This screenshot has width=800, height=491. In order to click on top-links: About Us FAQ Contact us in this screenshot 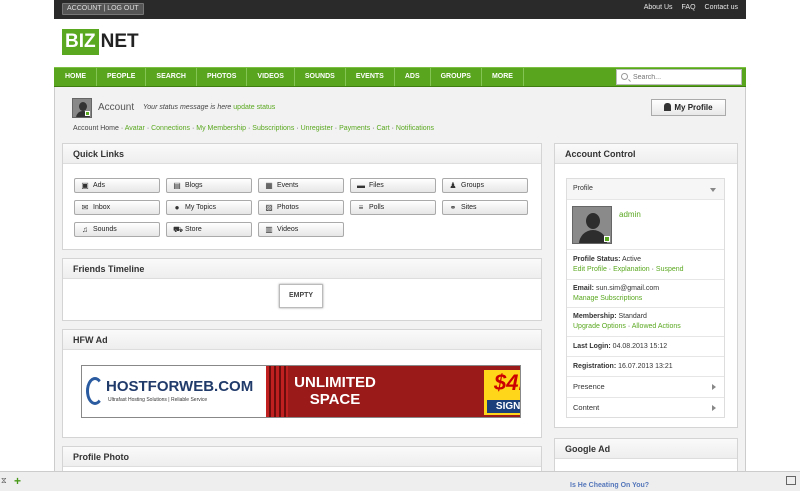, I will do `click(691, 7)`.